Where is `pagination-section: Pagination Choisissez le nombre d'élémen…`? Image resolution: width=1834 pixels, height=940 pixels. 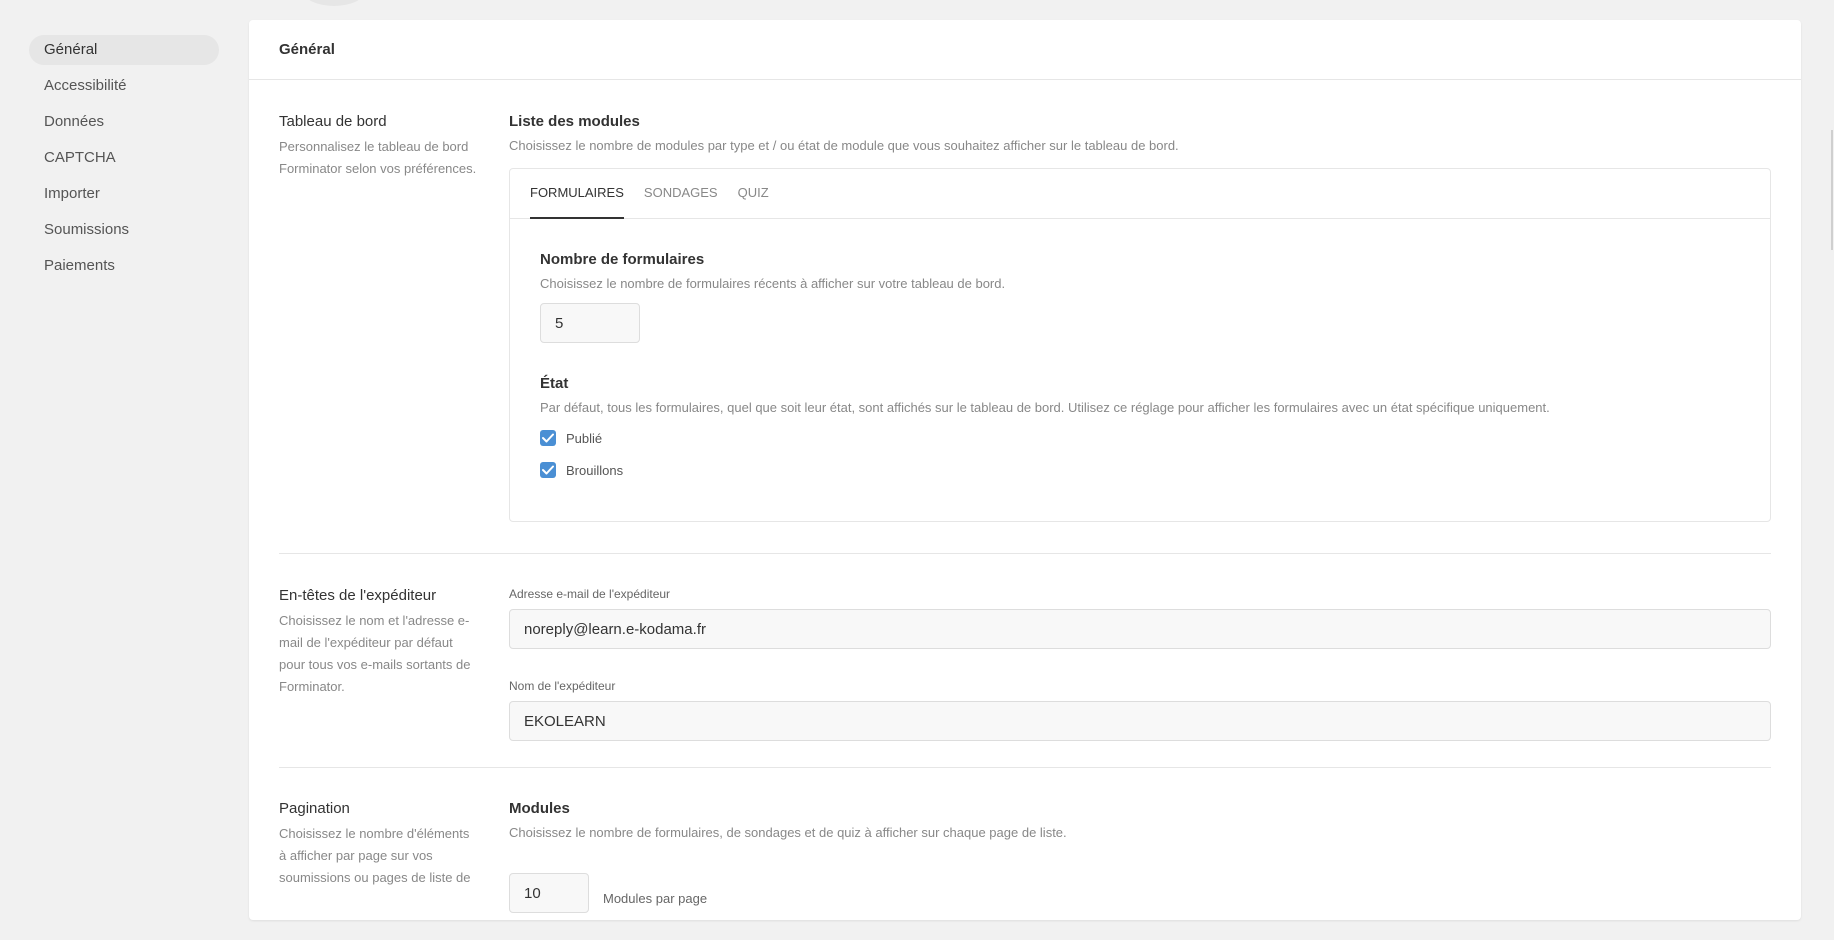
pagination-section: Pagination Choisissez le nombre d'élémen… is located at coordinates (1025, 870).